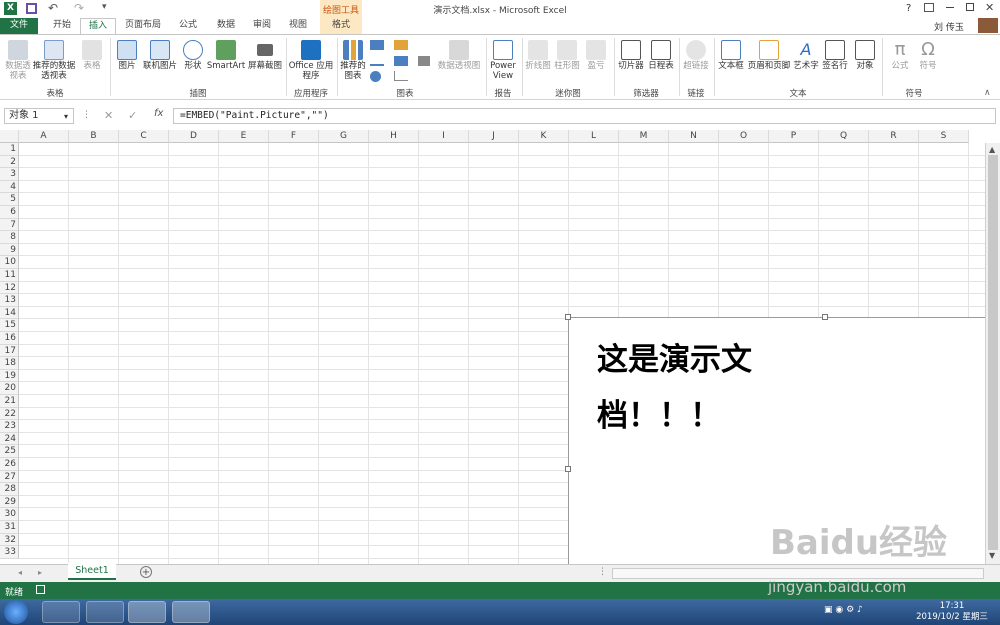 This screenshot has width=1000, height=625. Describe the element at coordinates (9, 212) in the screenshot. I see `row-header: 6` at that location.